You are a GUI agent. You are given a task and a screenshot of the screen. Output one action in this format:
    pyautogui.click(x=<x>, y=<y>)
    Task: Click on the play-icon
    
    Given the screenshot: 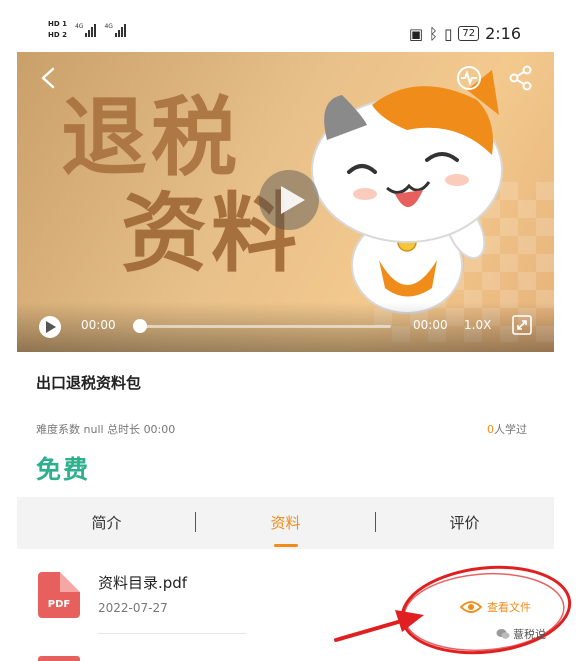 What is the action you would take?
    pyautogui.click(x=293, y=200)
    